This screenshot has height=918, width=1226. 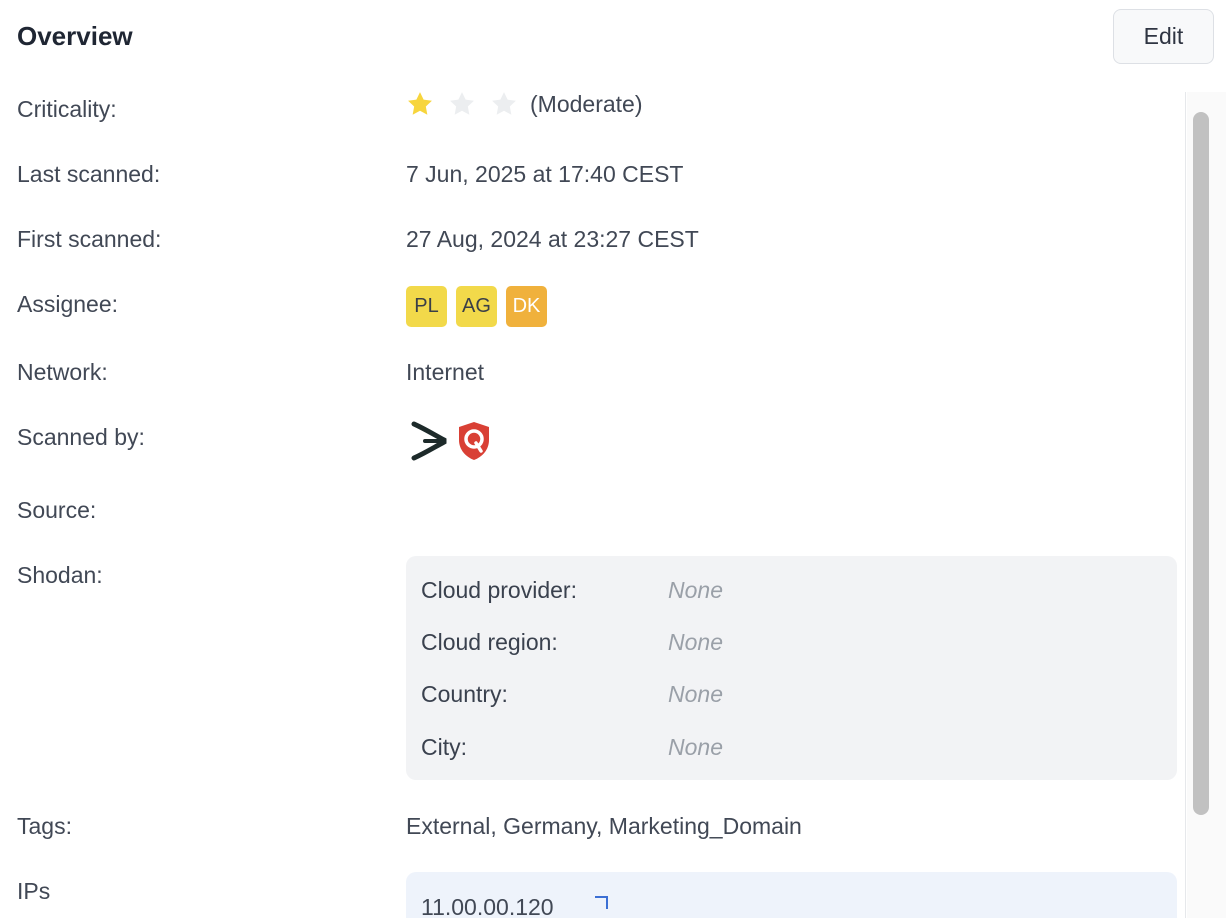 I want to click on qualys-logo-icon, so click(x=474, y=441).